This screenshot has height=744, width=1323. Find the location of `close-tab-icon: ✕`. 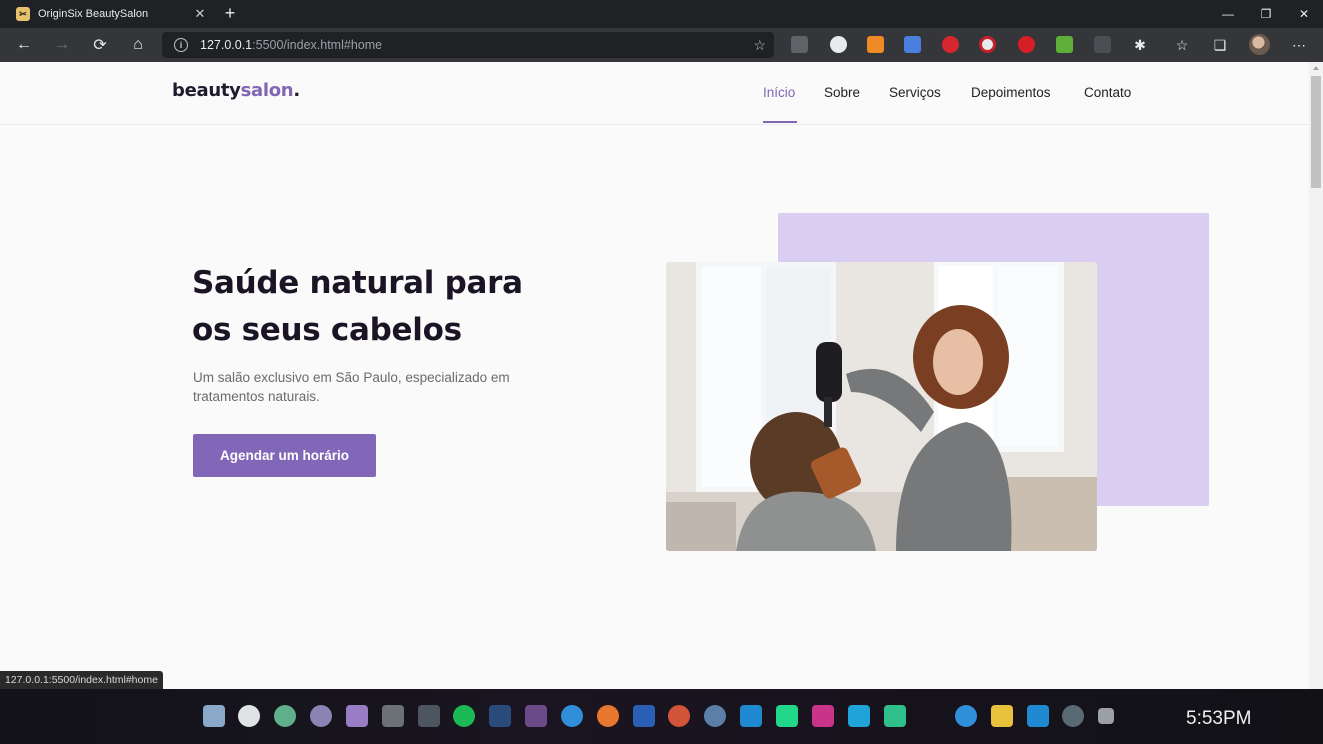

close-tab-icon: ✕ is located at coordinates (200, 14).